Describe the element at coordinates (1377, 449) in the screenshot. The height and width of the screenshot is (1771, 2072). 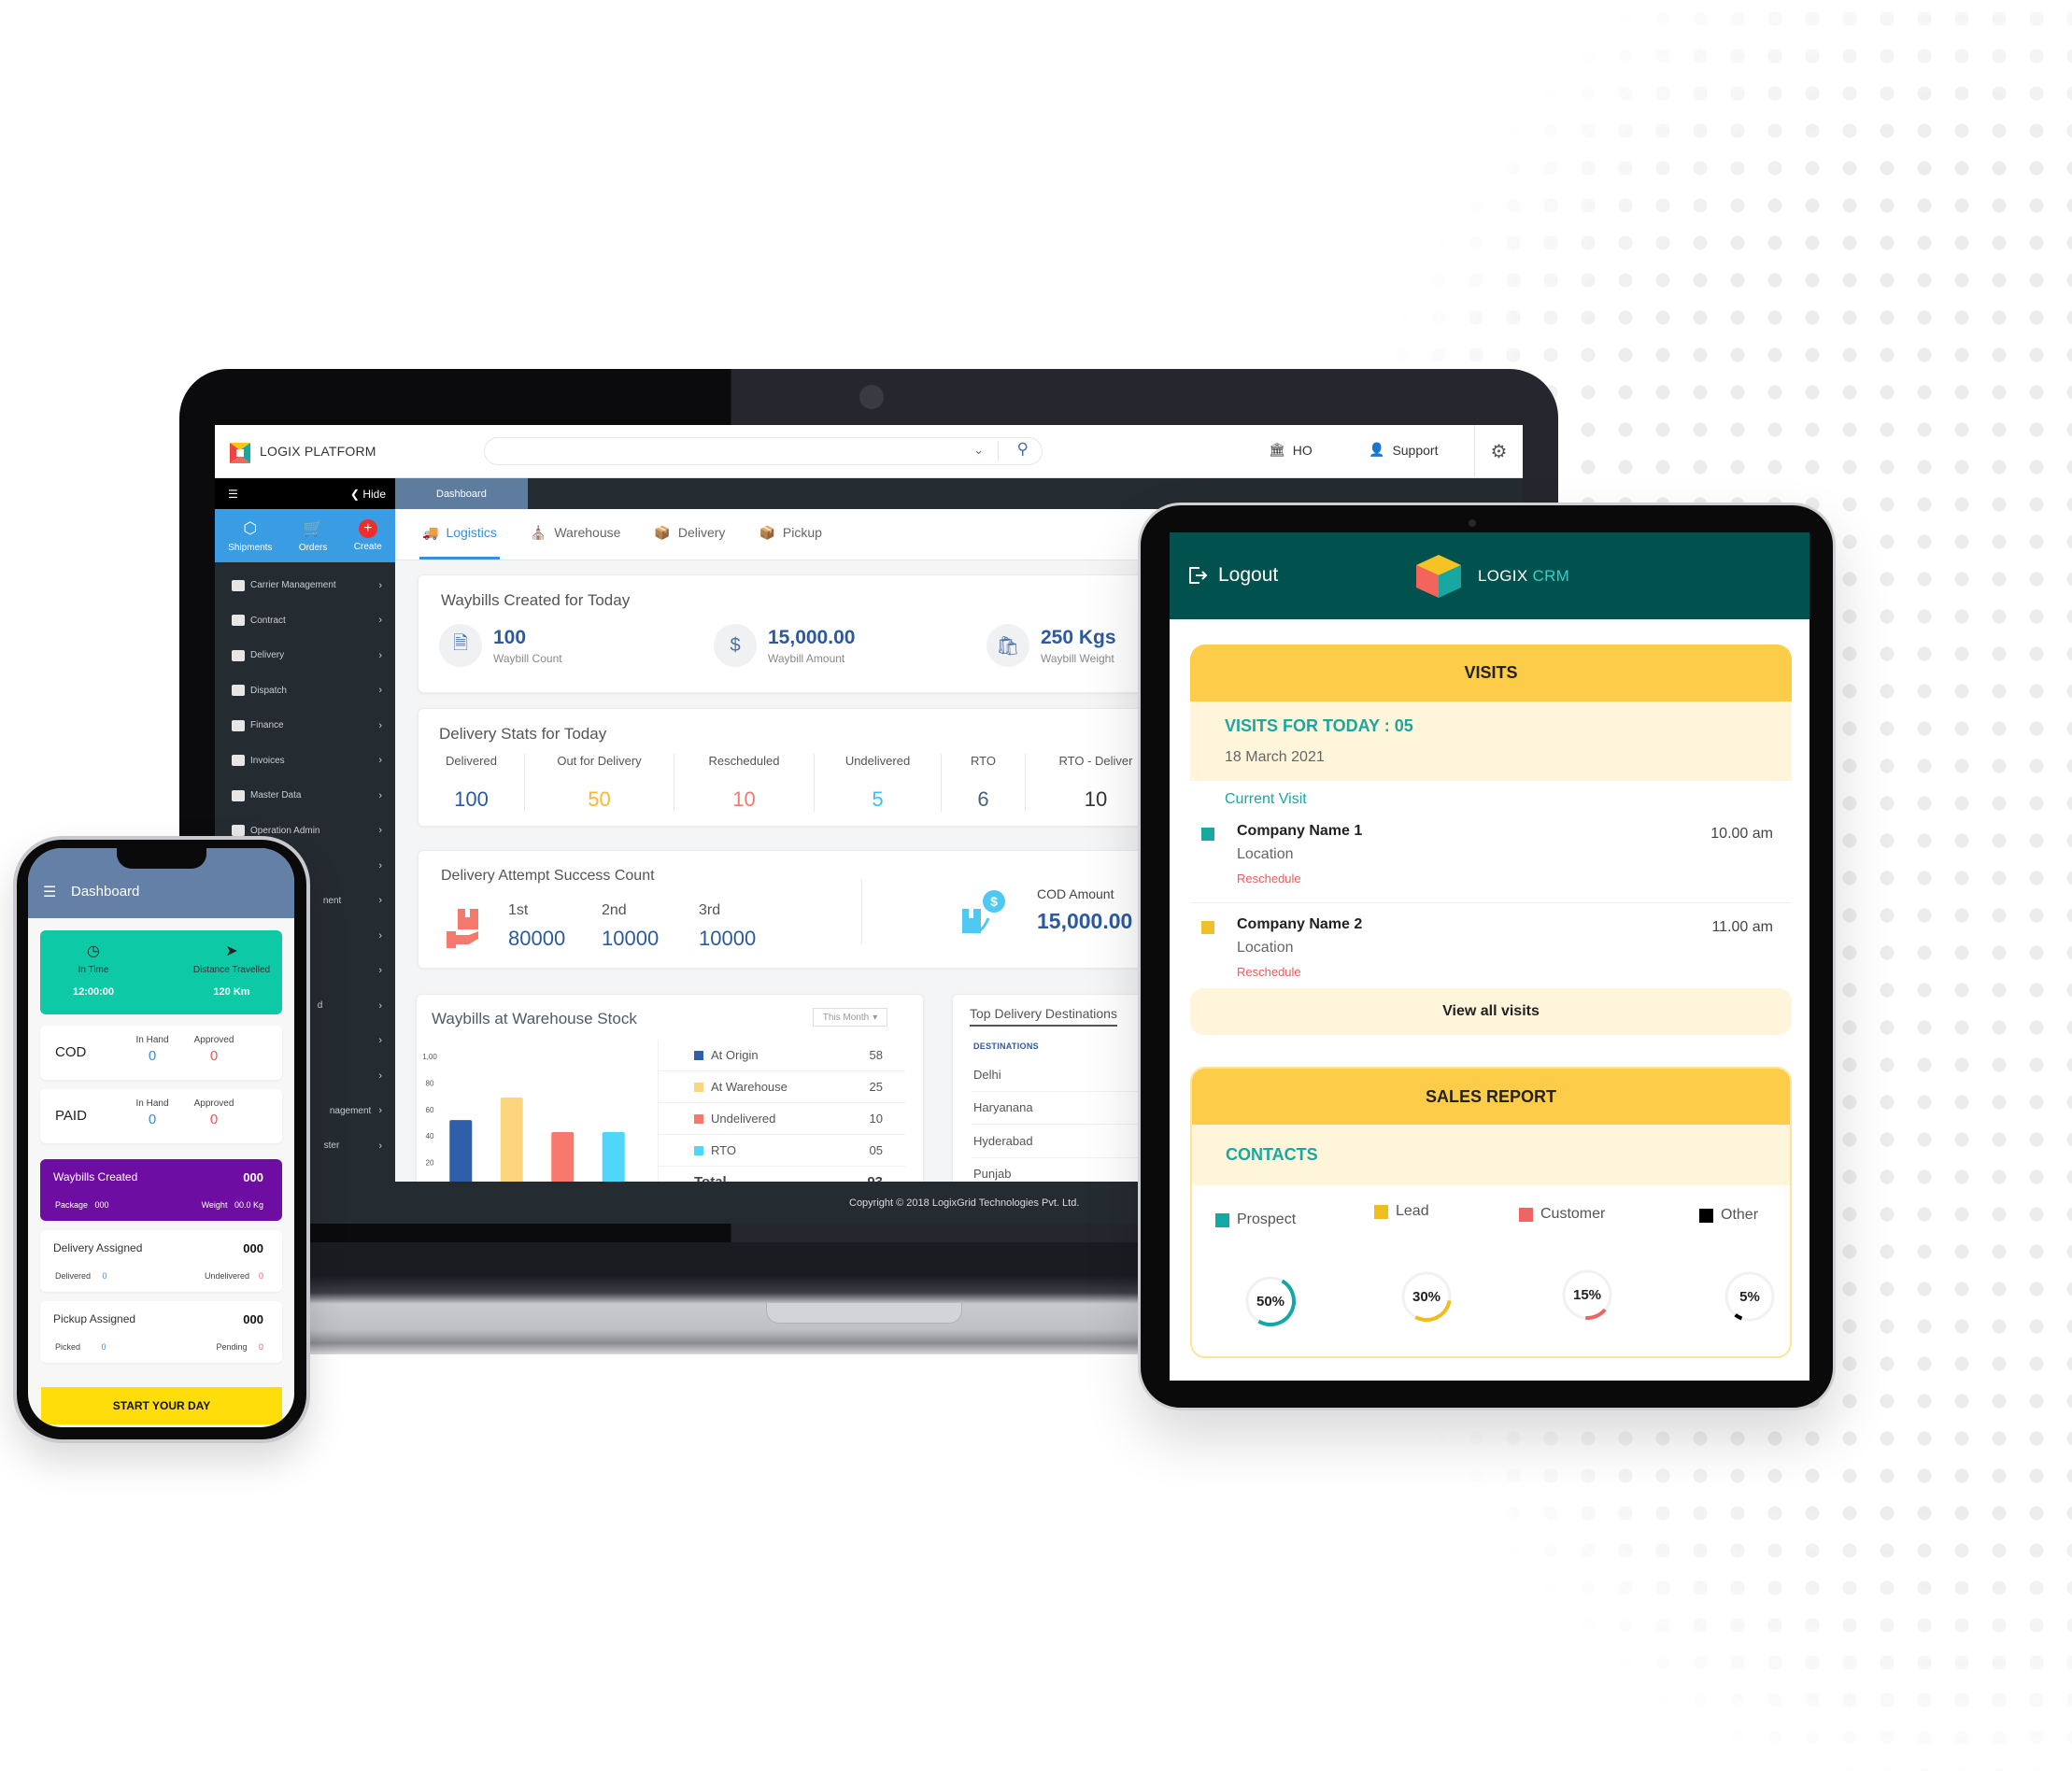
I see `user-icon: 👤` at that location.